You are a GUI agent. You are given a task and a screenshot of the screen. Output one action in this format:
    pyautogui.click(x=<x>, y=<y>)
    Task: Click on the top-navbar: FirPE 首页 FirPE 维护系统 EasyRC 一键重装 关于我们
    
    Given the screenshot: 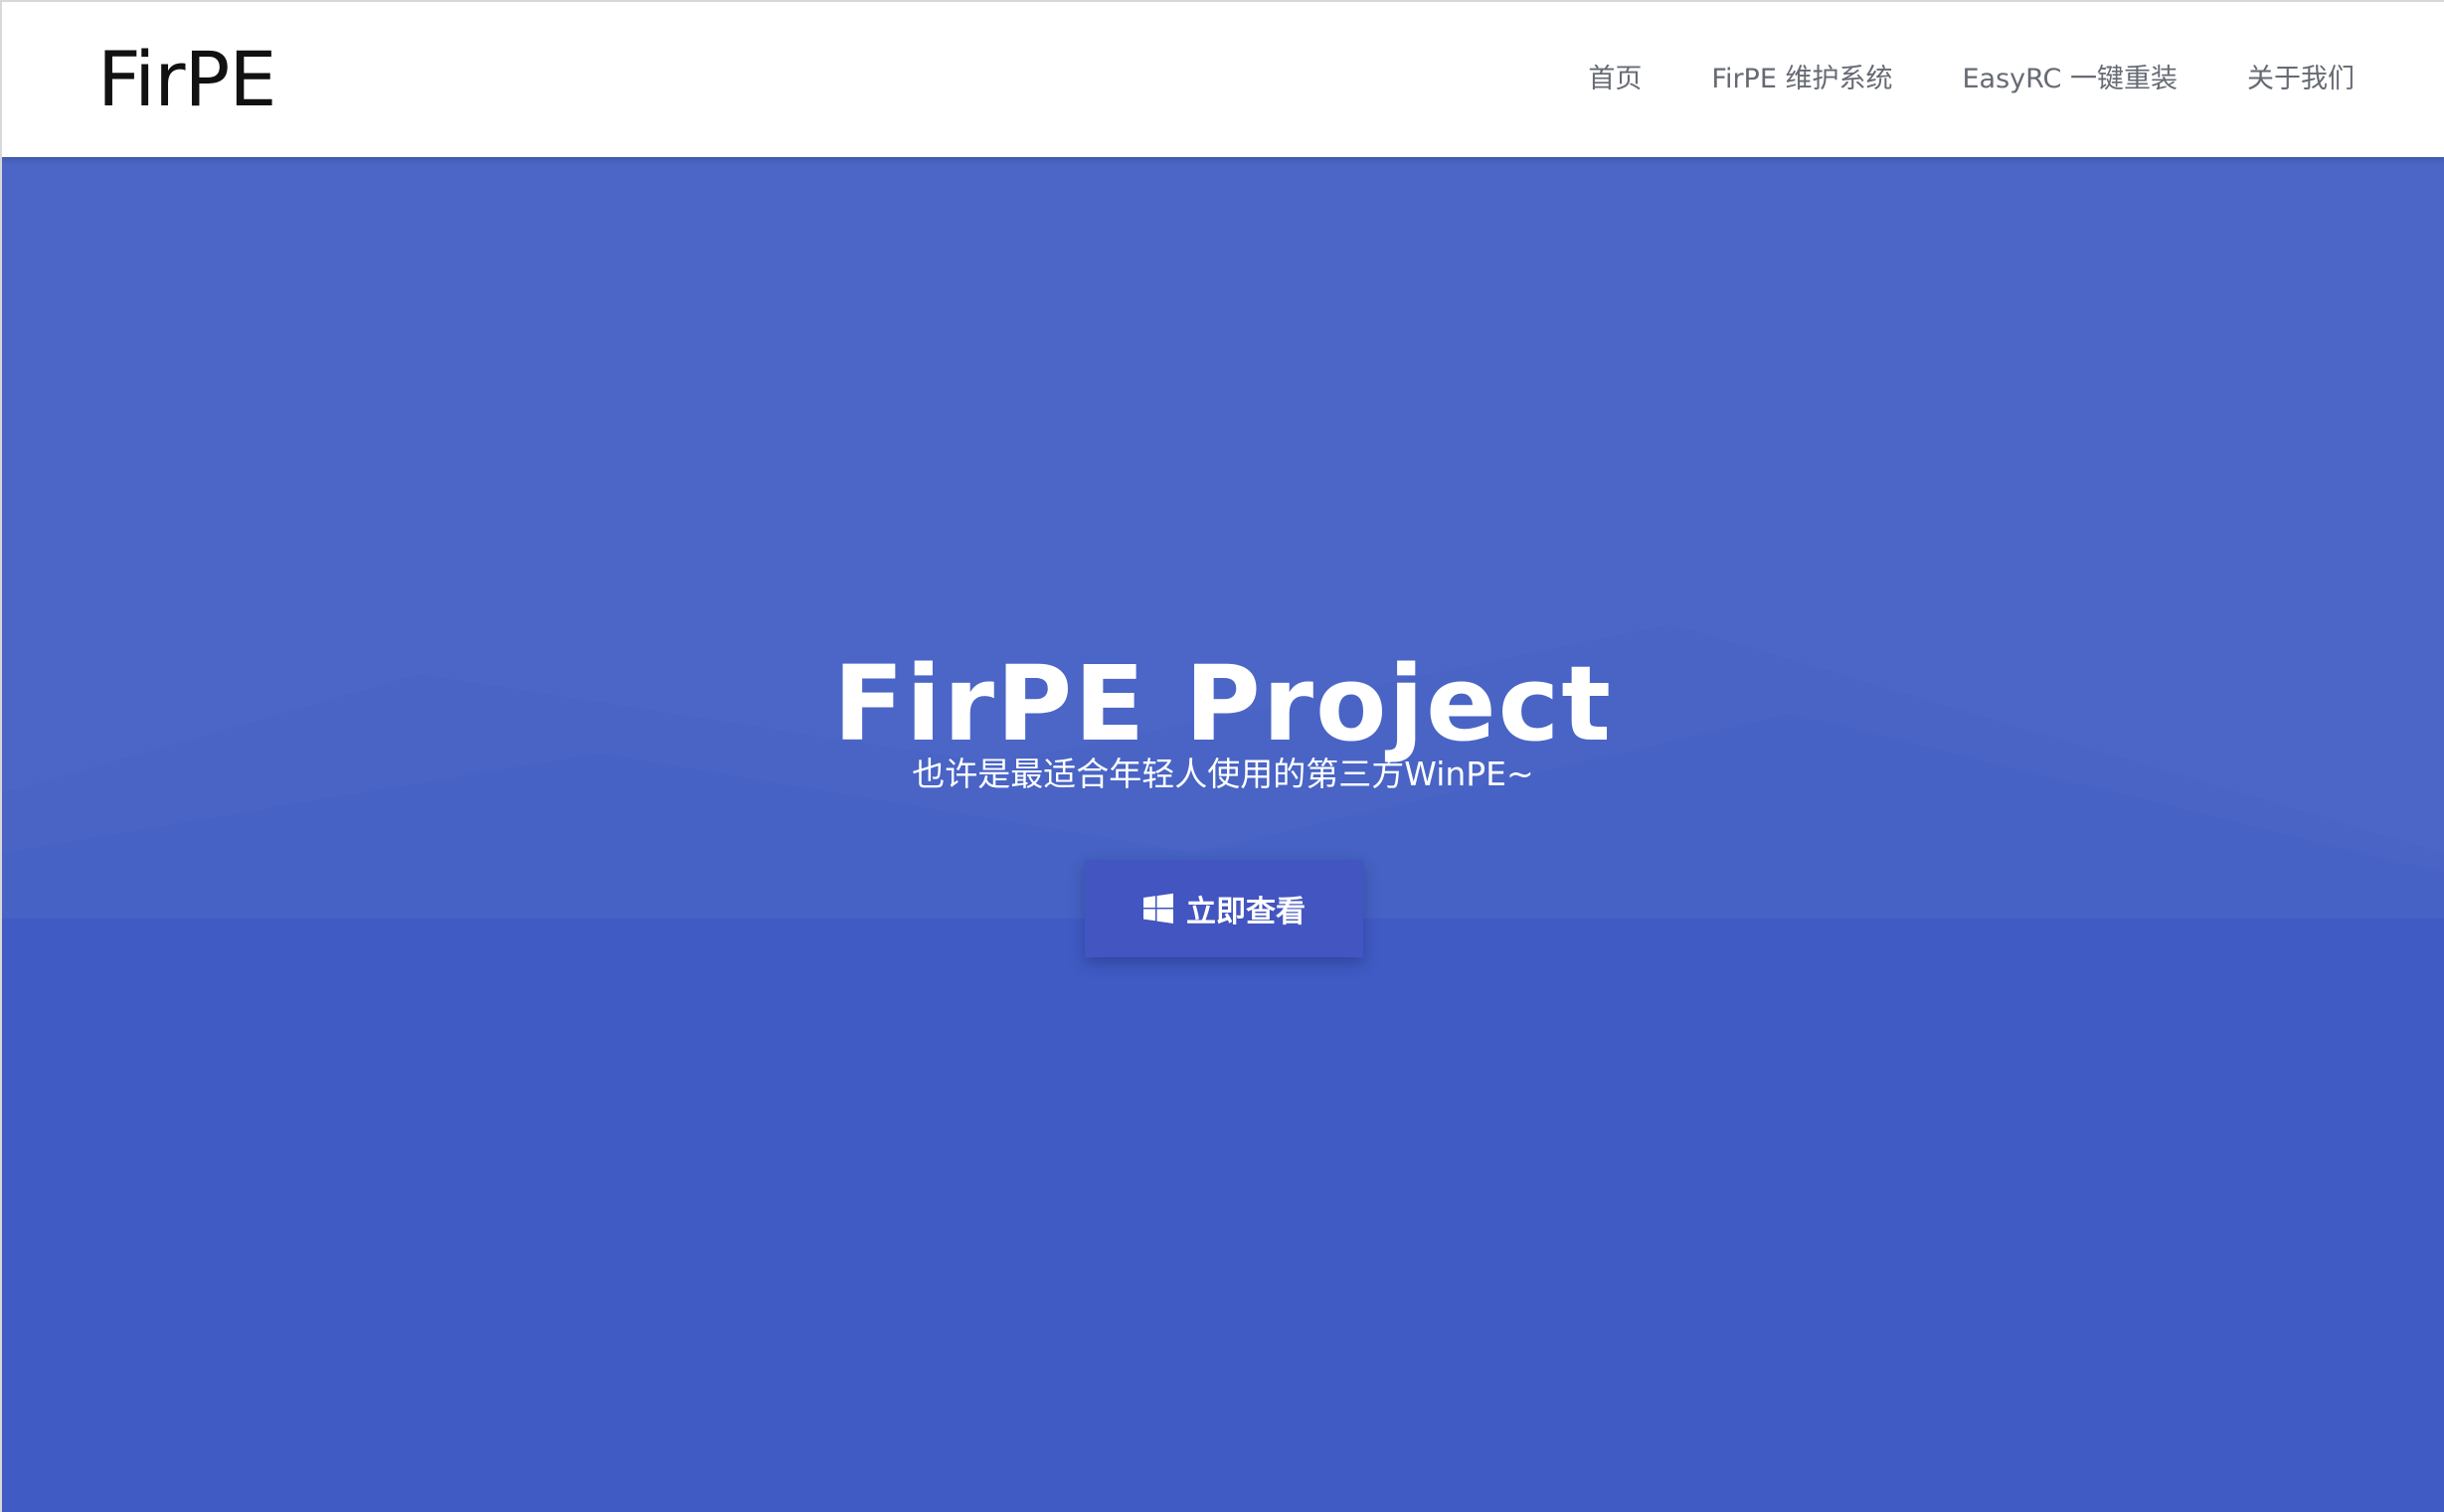 What is the action you would take?
    pyautogui.click(x=1223, y=79)
    